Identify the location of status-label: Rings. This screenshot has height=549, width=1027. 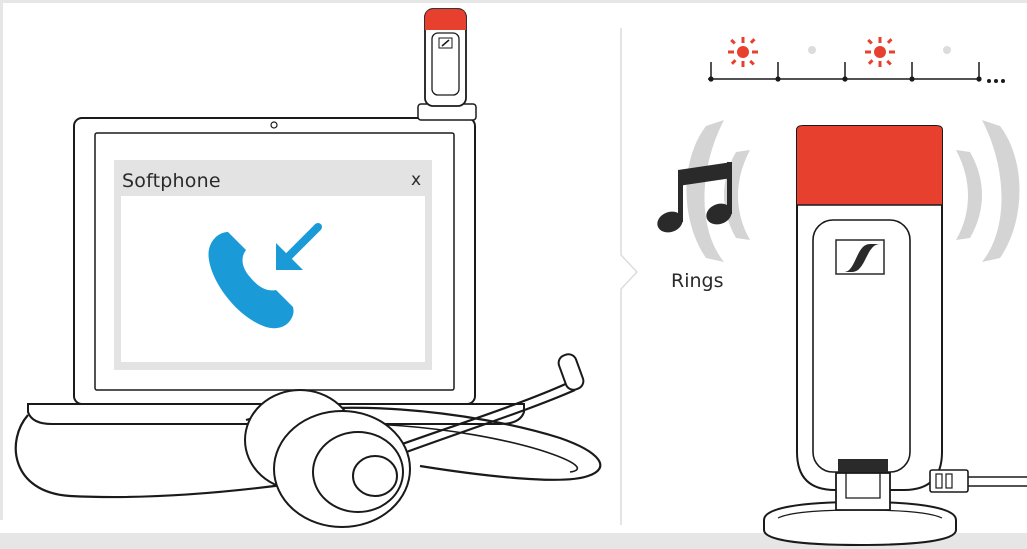
(697, 281).